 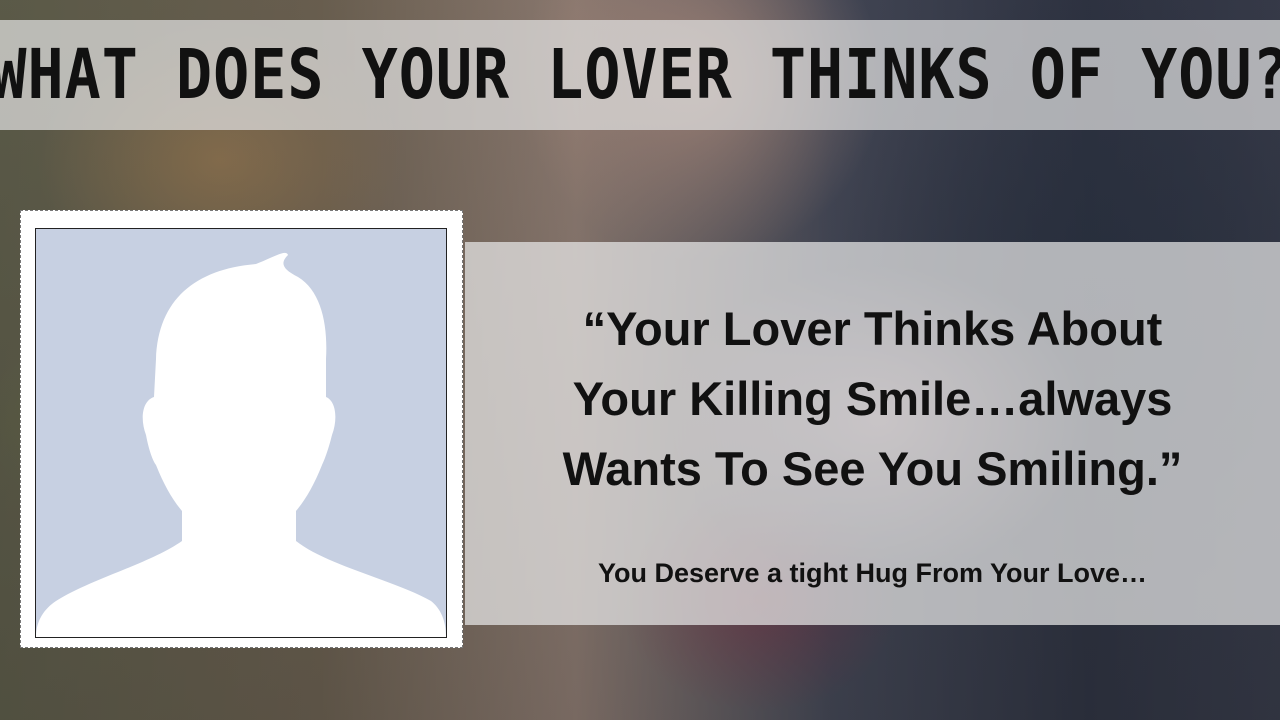 What do you see at coordinates (872, 328) in the screenshot?
I see `quote-line: “Your Lover Thinks About` at bounding box center [872, 328].